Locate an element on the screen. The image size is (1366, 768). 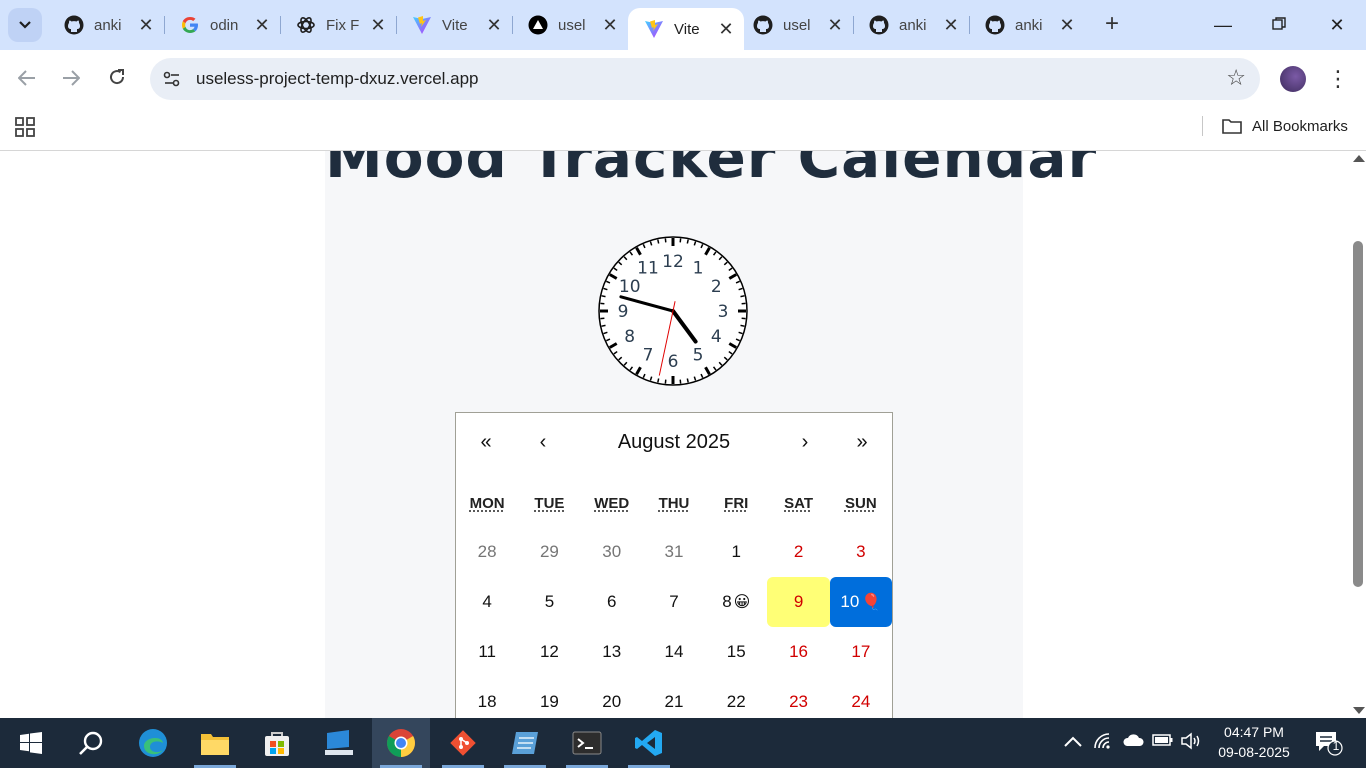
tab-title: usel is located at coordinates (797, 25).